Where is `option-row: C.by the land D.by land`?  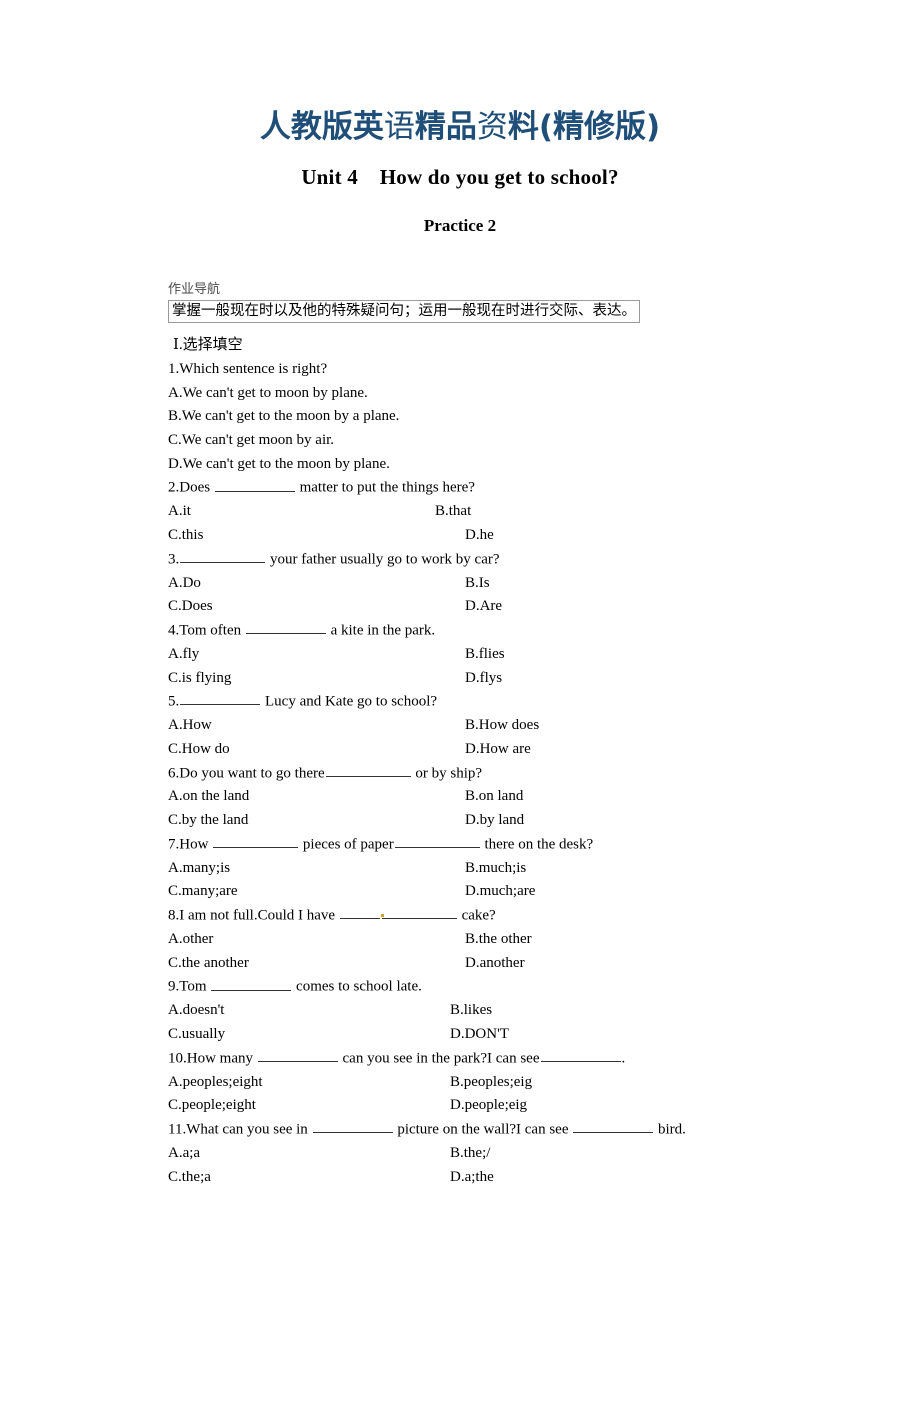 option-row: C.by the land D.by land is located at coordinates (518, 821).